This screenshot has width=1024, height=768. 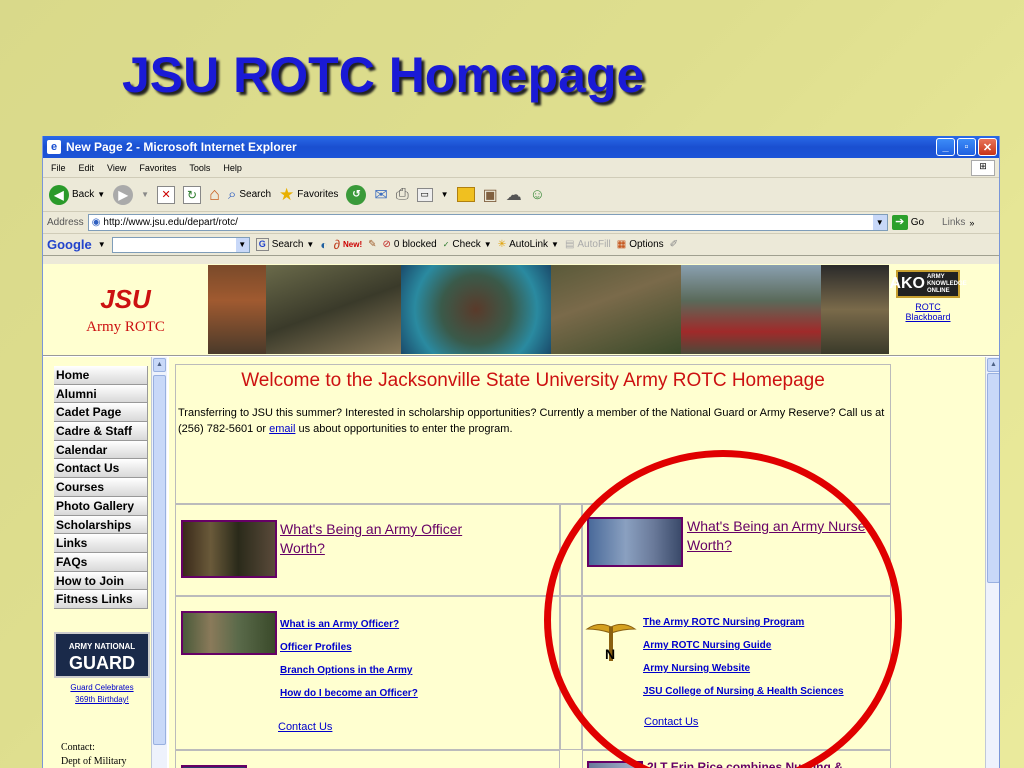 I want to click on officer-photo, so click(x=229, y=633).